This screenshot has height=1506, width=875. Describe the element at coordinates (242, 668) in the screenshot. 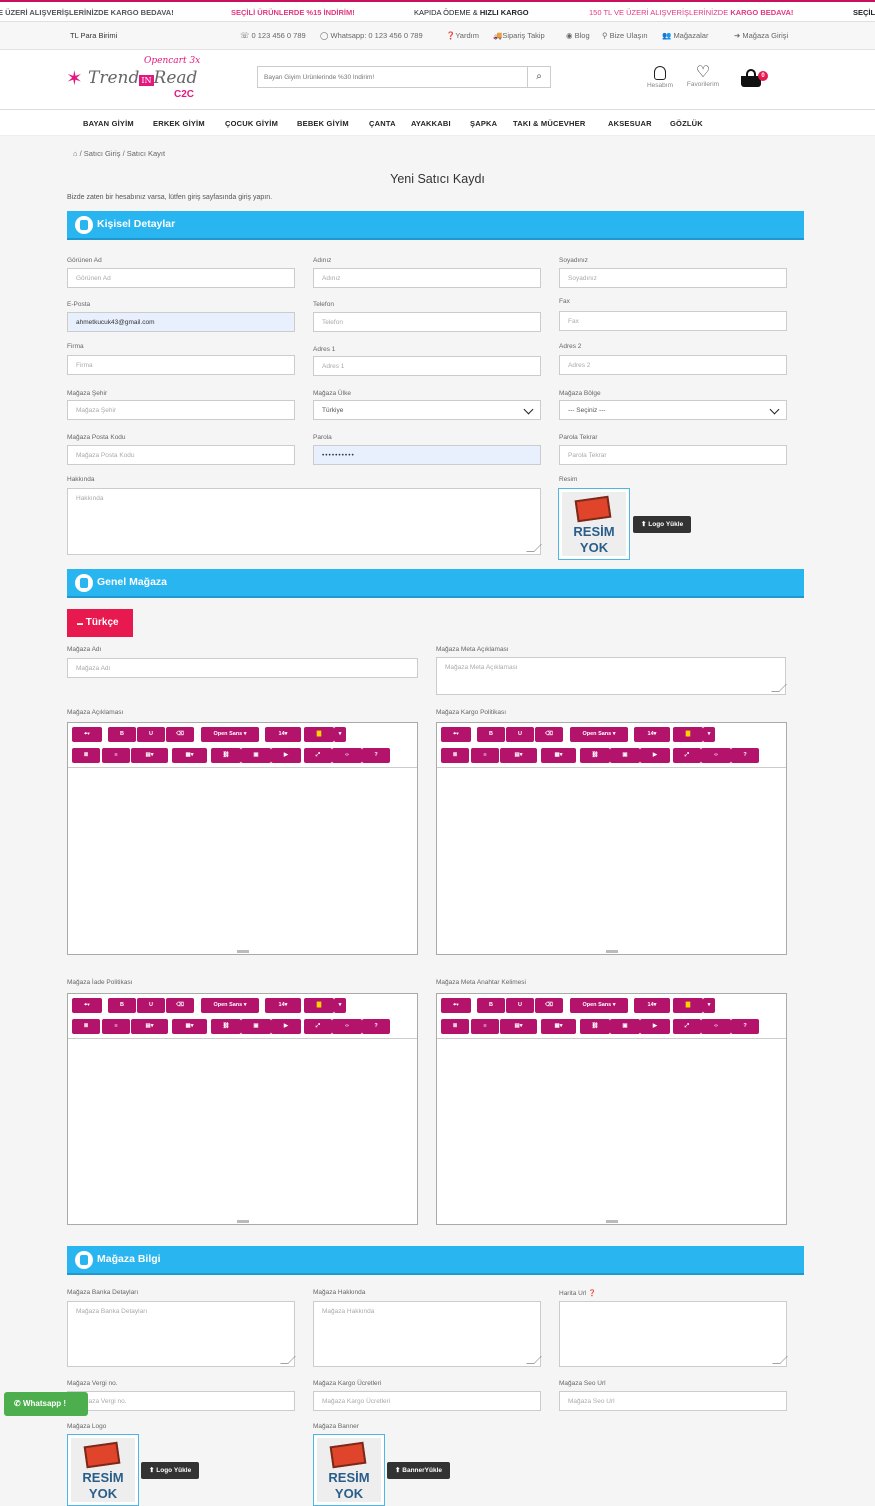

I see `store-name-field: Mağaza Adı` at that location.